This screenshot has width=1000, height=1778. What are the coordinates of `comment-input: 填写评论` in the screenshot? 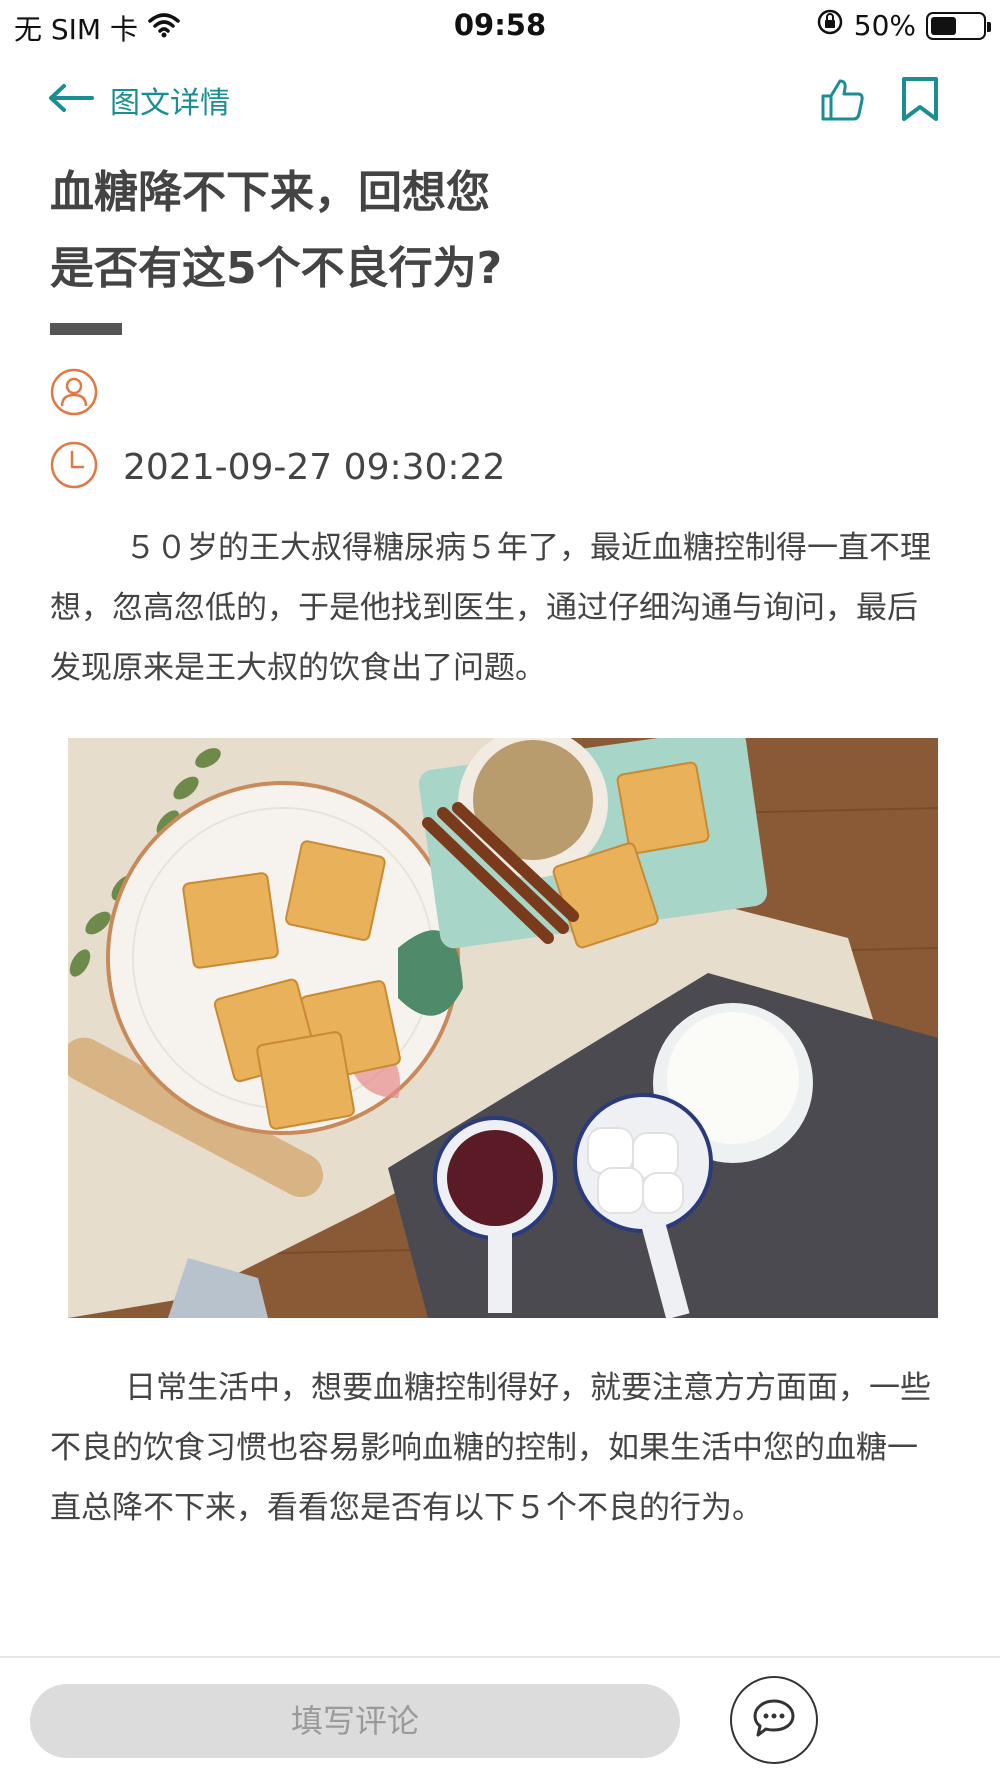 It's located at (355, 1721).